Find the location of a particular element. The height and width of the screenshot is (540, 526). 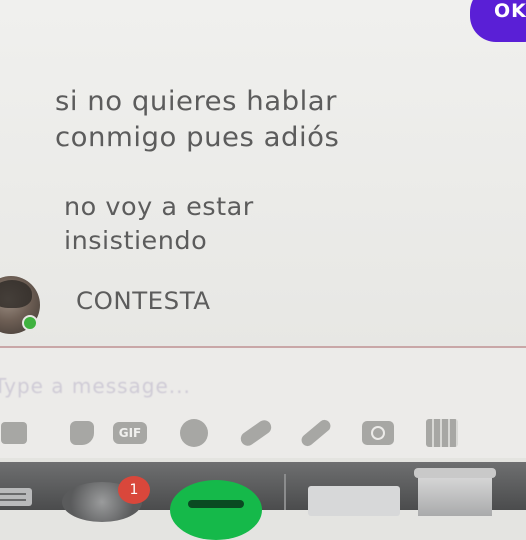

sticker-icon is located at coordinates (82, 433).